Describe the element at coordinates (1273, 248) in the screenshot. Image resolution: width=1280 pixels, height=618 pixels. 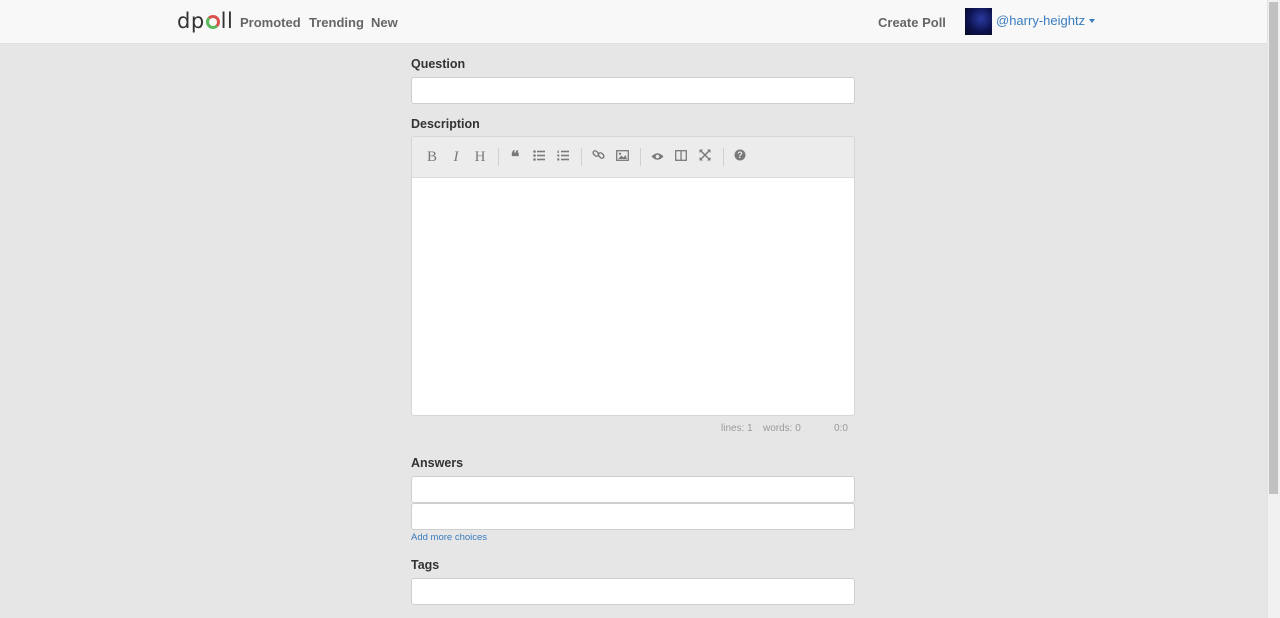
I see `scrollbar-thumb` at that location.